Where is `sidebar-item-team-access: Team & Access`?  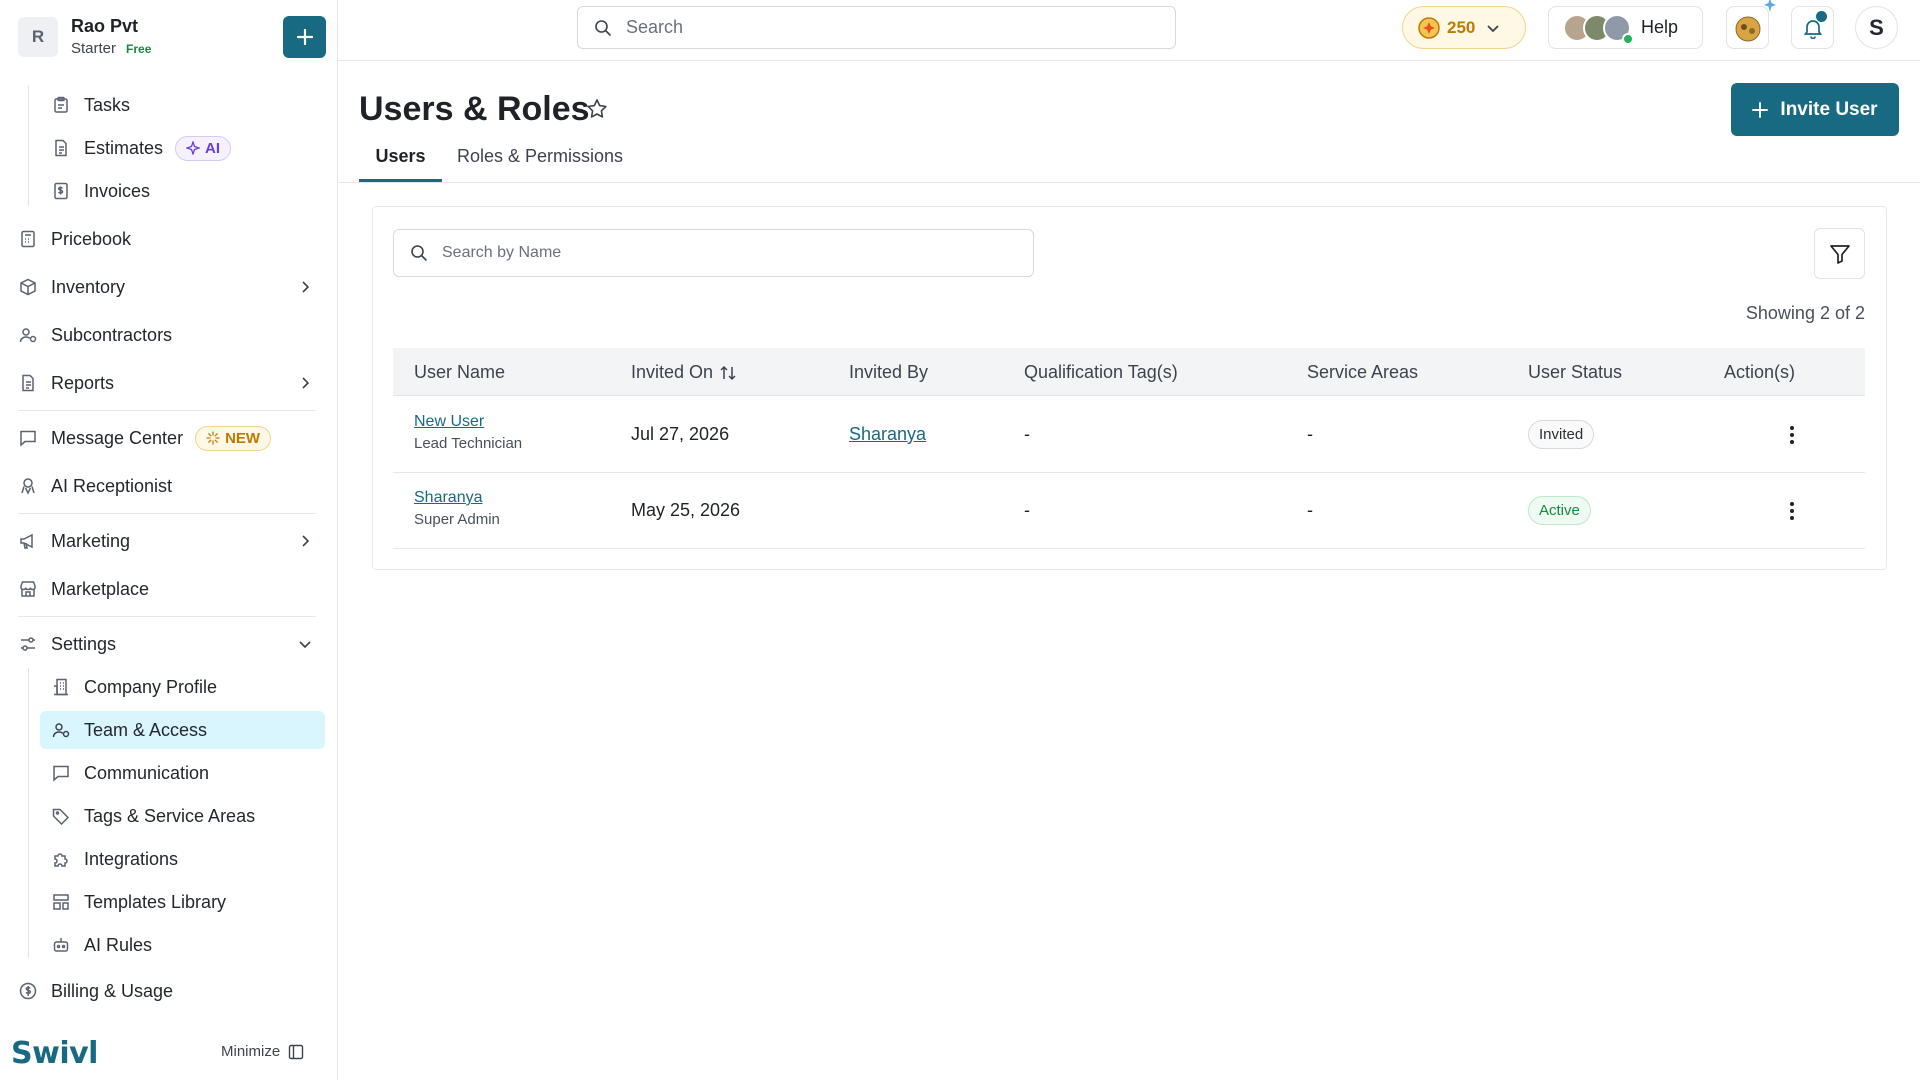
sidebar-item-team-access: Team & Access is located at coordinates (182, 730).